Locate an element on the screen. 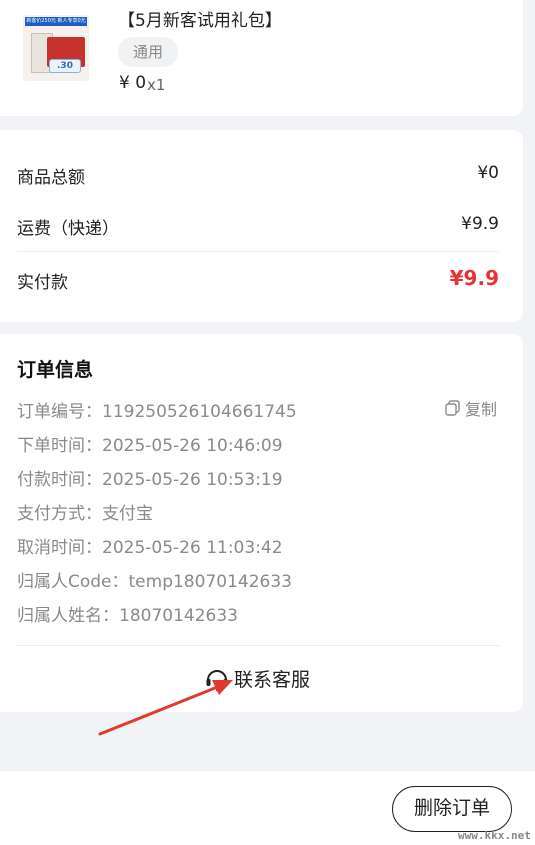 The width and height of the screenshot is (535, 845). order-cancel-time: 取消时间：2025-05-26 11:03:42 is located at coordinates (150, 548).